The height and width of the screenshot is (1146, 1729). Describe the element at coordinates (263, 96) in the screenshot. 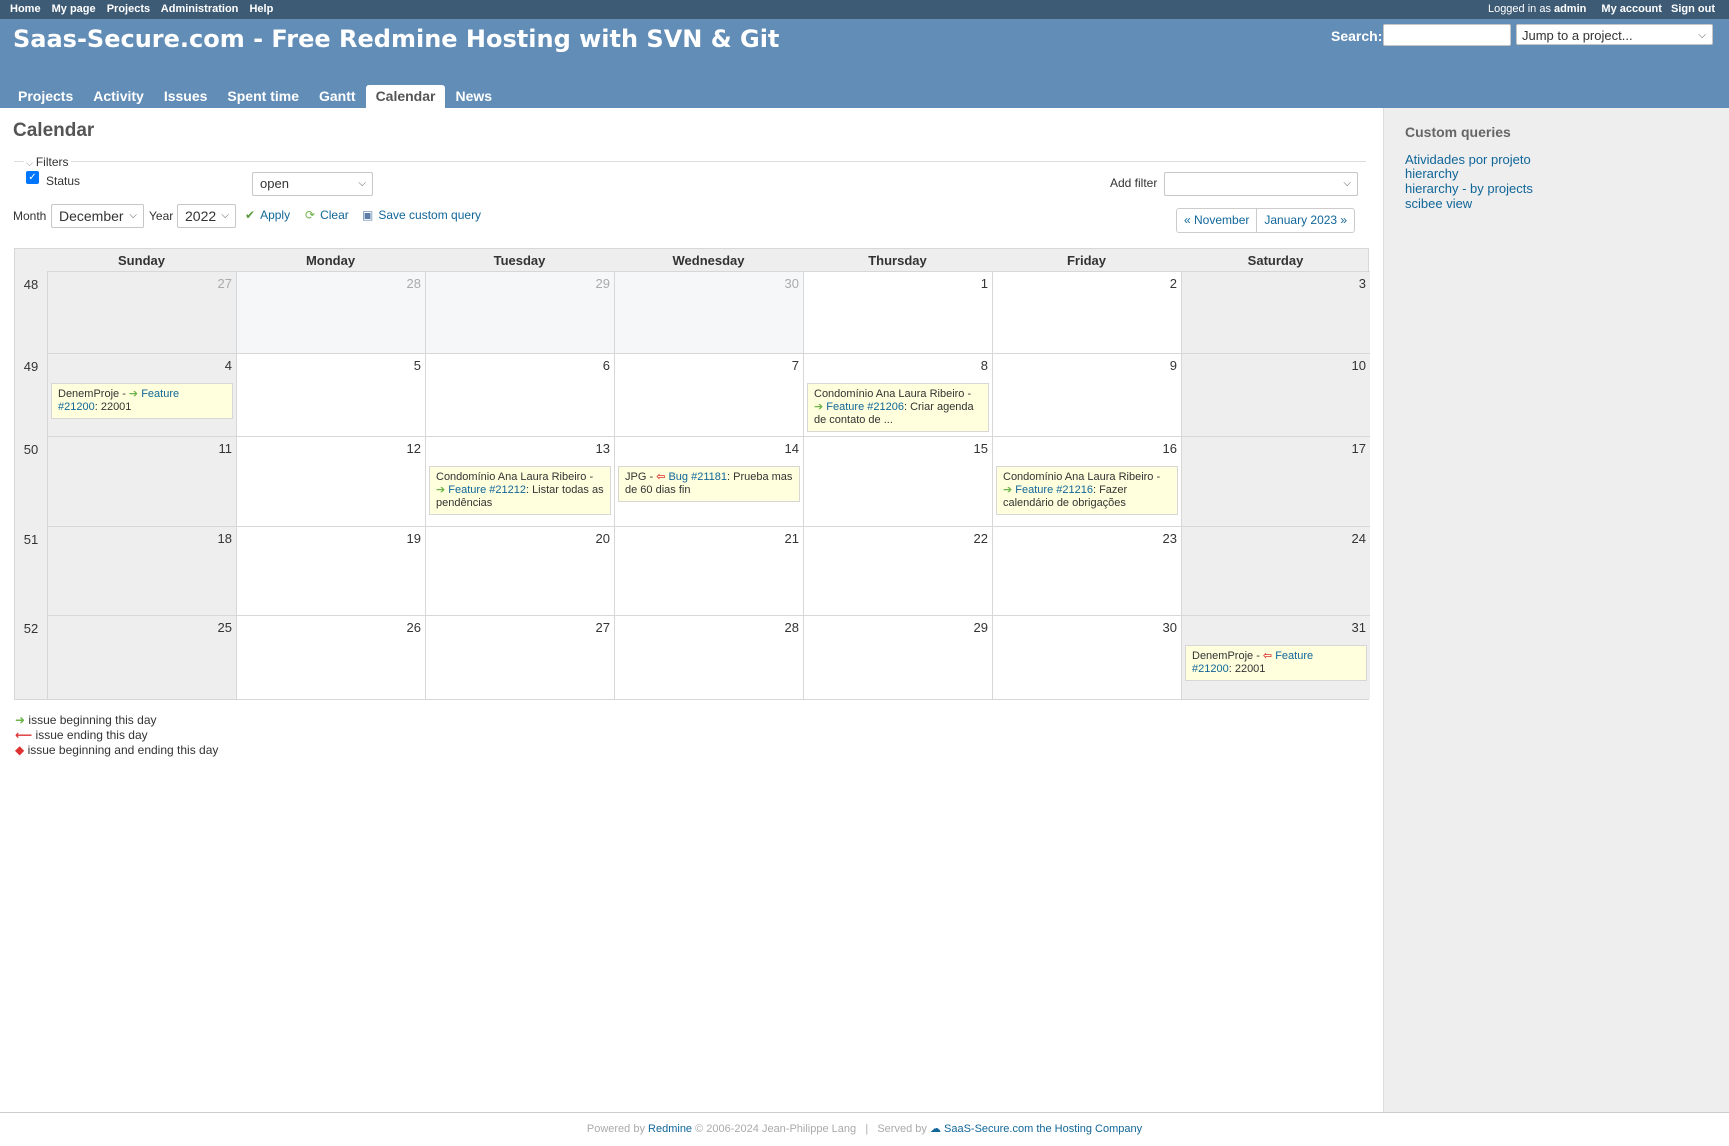

I see `tab-spent-time: Spent time` at that location.